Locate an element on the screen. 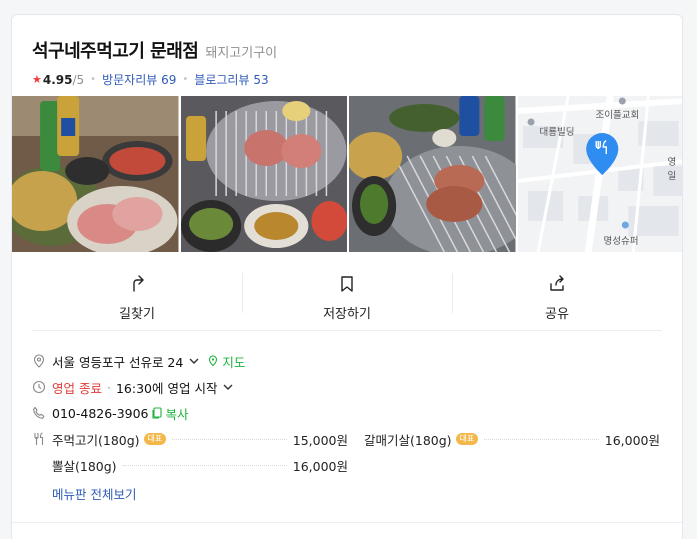 This screenshot has height=539, width=697. visitor-reviews-link: 방문자리뷰 69 is located at coordinates (139, 79).